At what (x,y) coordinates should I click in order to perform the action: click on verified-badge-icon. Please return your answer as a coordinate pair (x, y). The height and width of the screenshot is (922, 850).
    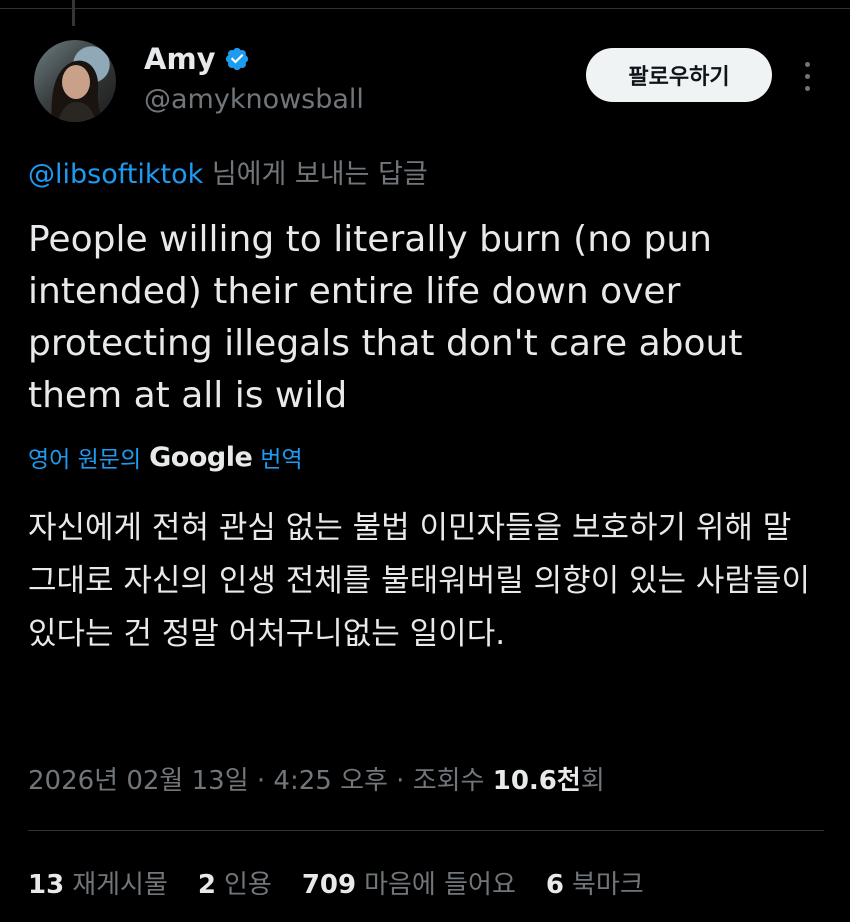
    Looking at the image, I should click on (237, 59).